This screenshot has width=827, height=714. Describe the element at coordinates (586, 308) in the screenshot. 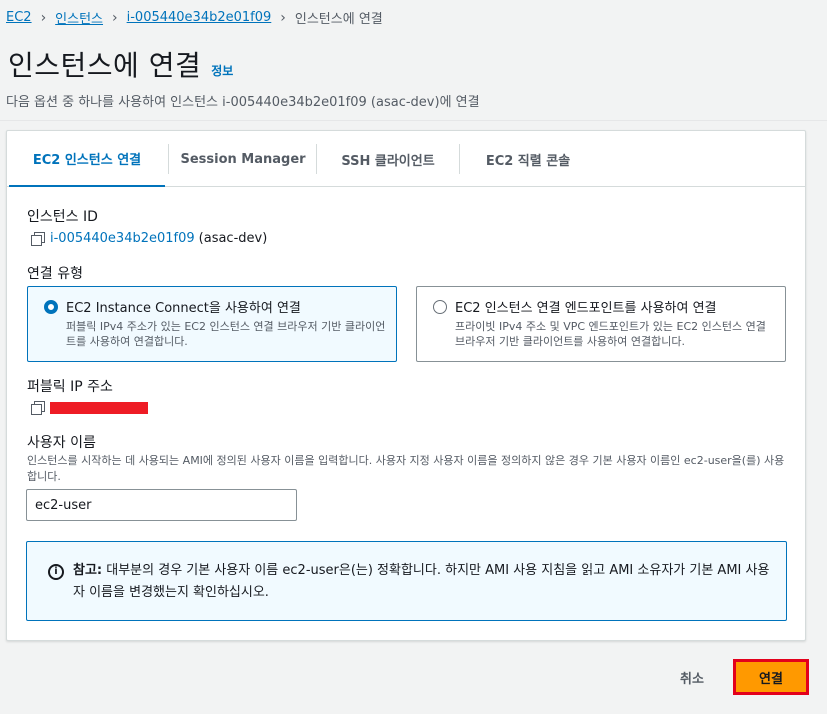

I see `radio-card-title: EC2 인스턴스 연결 엔드포인트를 사용하여 연결` at that location.